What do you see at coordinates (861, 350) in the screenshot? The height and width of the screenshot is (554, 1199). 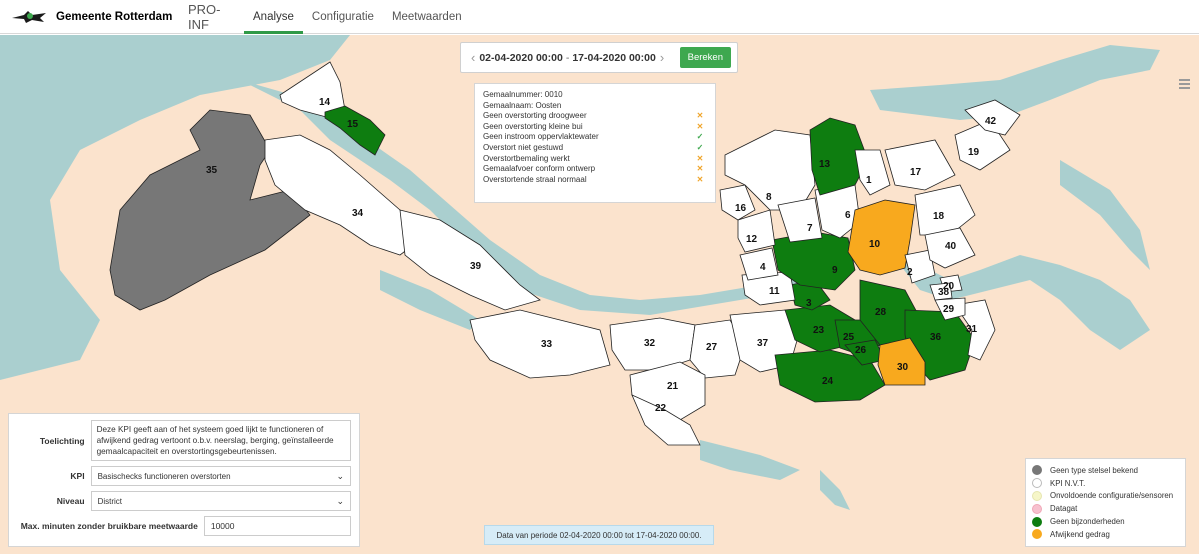 I see `label-26: 26` at bounding box center [861, 350].